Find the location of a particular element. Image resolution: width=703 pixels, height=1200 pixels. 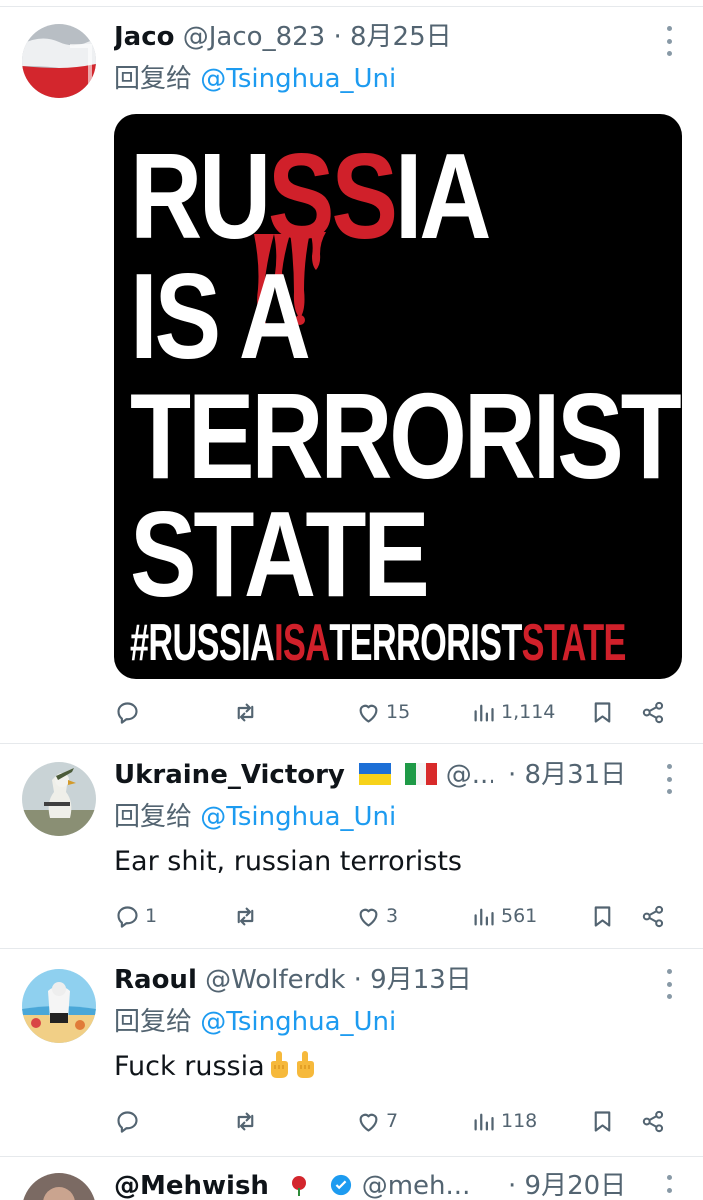

date: · 9月20日 is located at coordinates (567, 1185).